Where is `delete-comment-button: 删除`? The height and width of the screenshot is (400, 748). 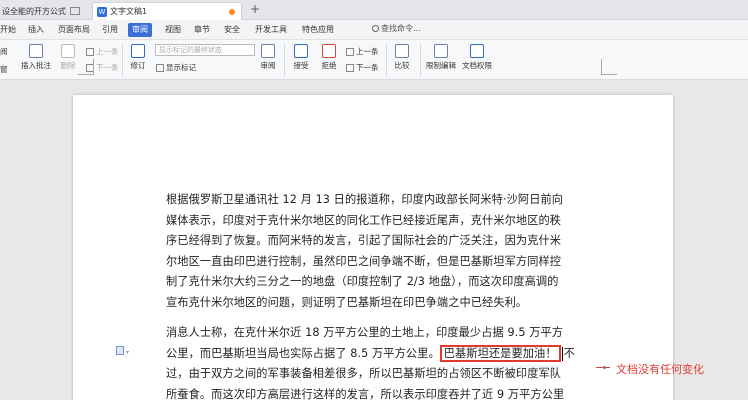 delete-comment-button: 删除 is located at coordinates (68, 57).